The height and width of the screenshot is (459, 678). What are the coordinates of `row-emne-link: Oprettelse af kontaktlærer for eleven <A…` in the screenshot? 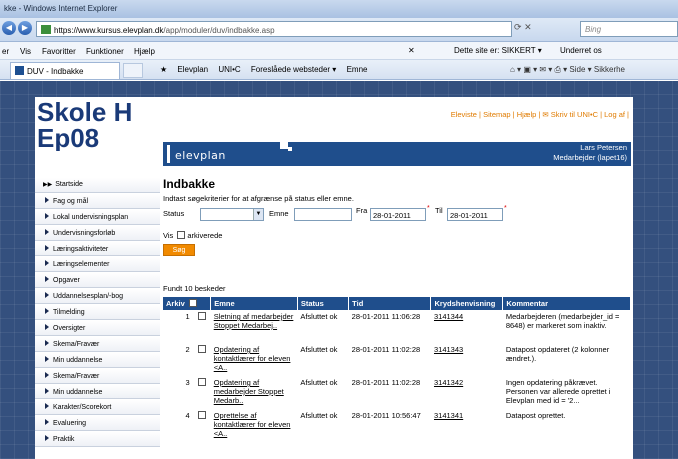 It's located at (252, 424).